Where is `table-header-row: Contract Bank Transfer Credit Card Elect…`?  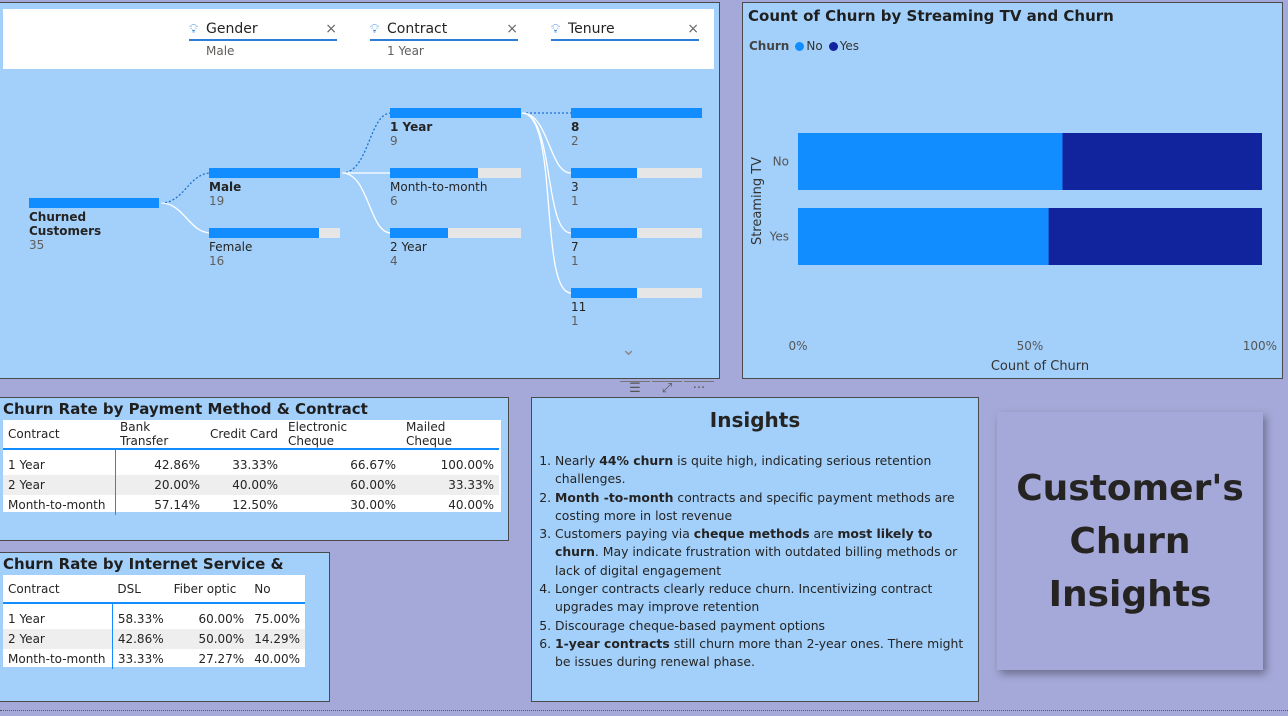
table-header-row: Contract Bank Transfer Credit Card Elect… is located at coordinates (251, 435).